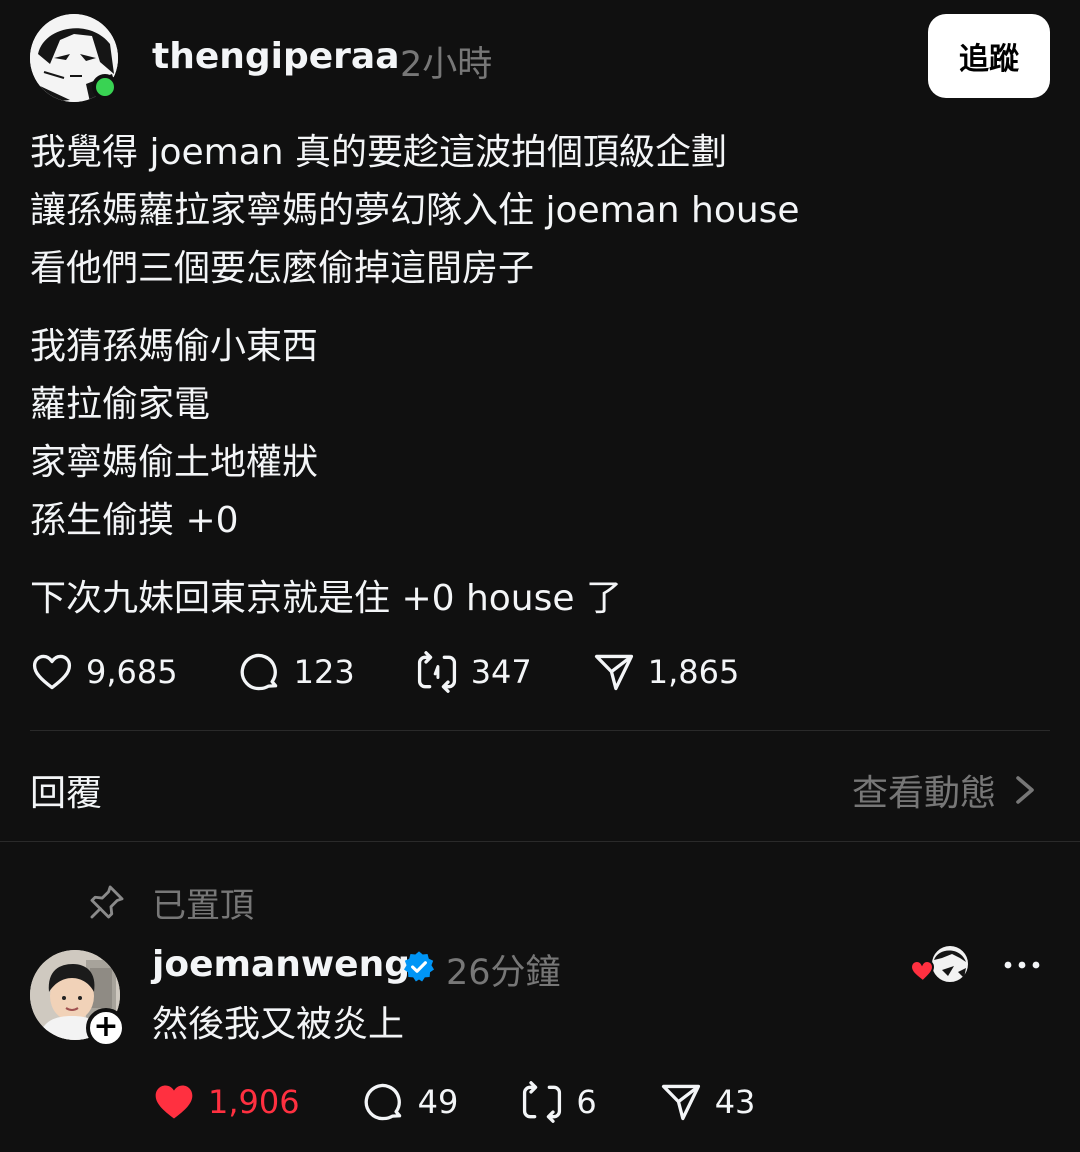 The width and height of the screenshot is (1080, 1152). Describe the element at coordinates (735, 1102) in the screenshot. I see `reply-share-count: 43` at that location.